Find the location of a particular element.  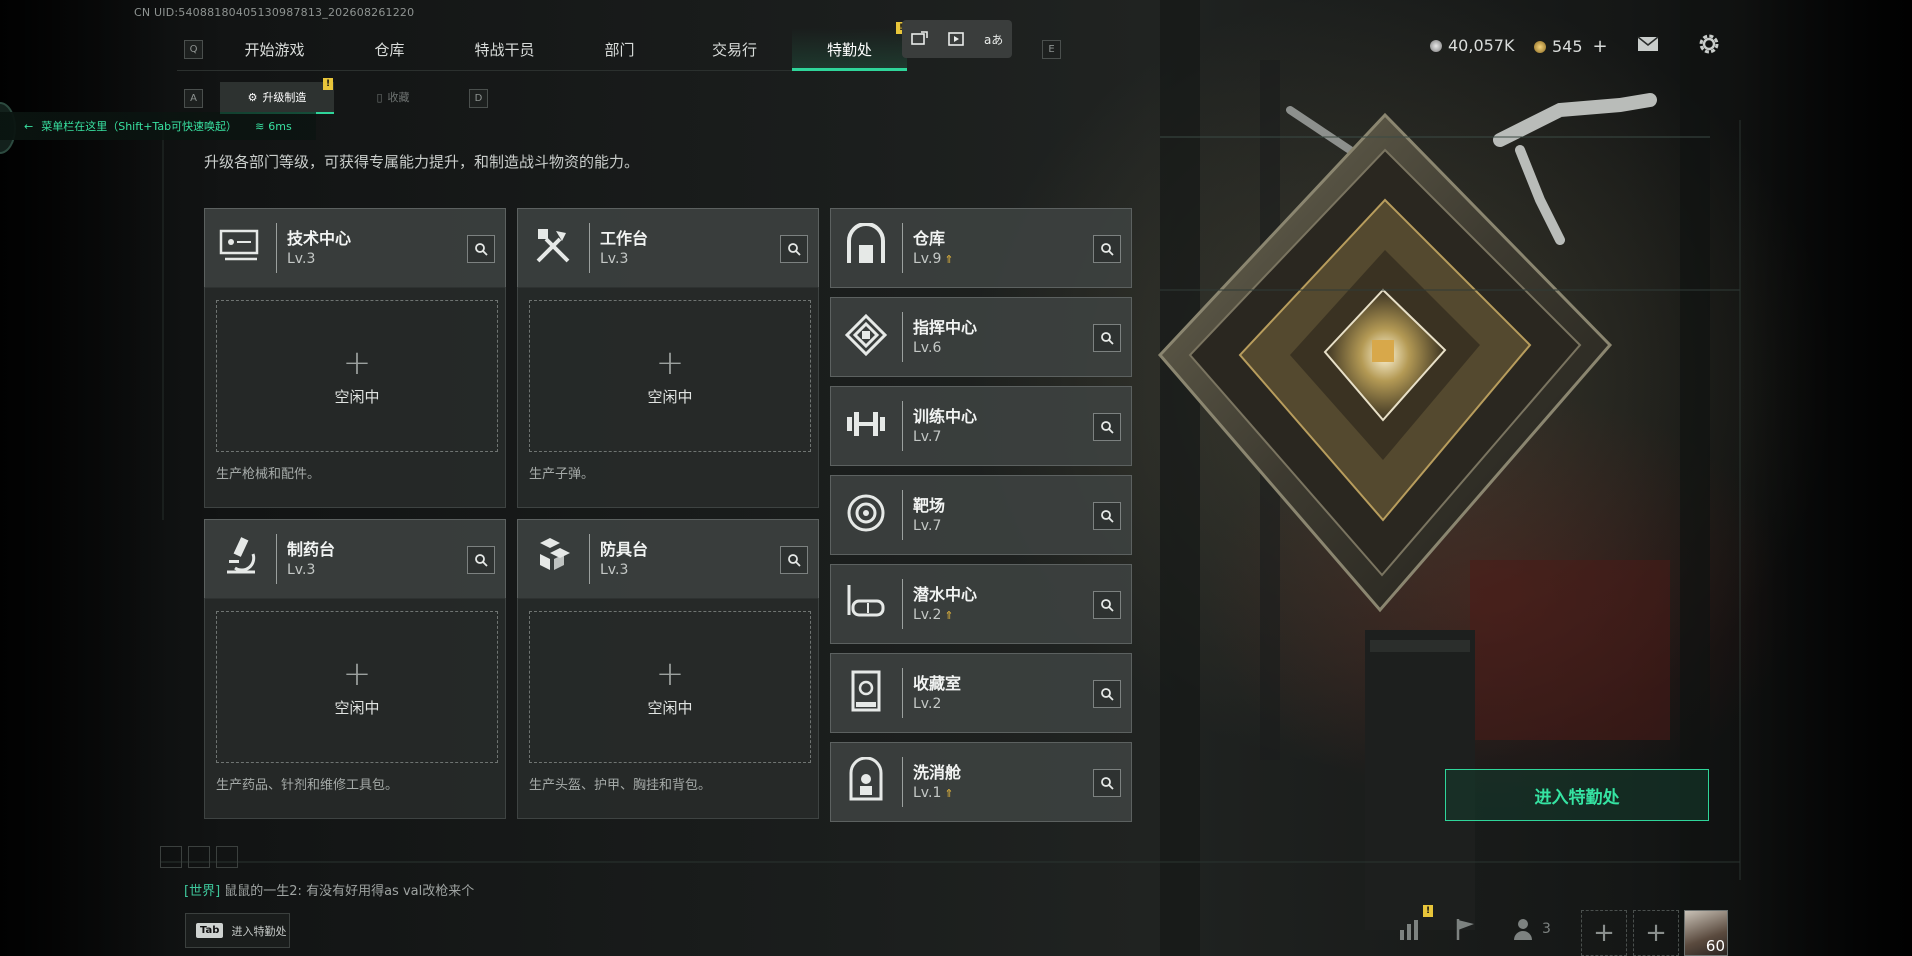

production-slot-panel: + 空闲中 生产子弹。 is located at coordinates (668, 397).